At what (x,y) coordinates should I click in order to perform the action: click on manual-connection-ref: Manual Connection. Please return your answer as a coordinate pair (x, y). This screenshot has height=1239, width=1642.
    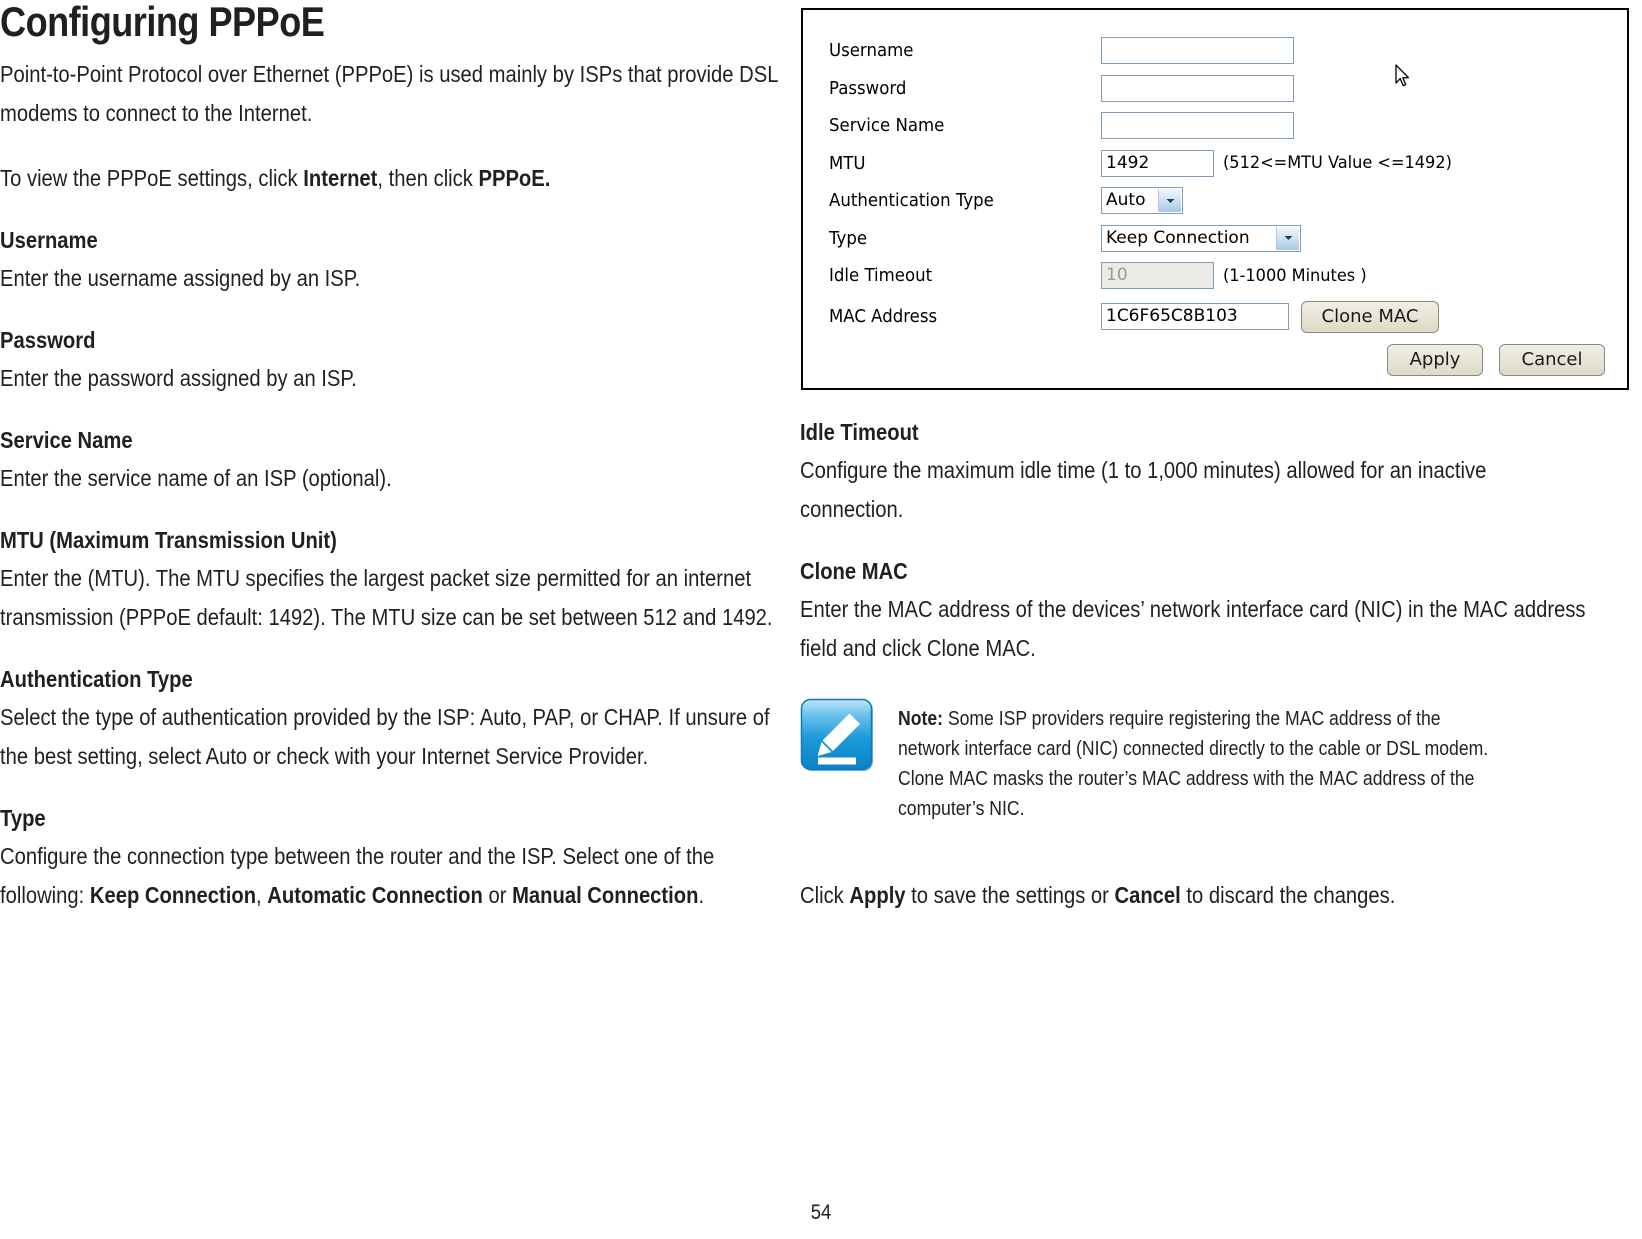
    Looking at the image, I should click on (605, 894).